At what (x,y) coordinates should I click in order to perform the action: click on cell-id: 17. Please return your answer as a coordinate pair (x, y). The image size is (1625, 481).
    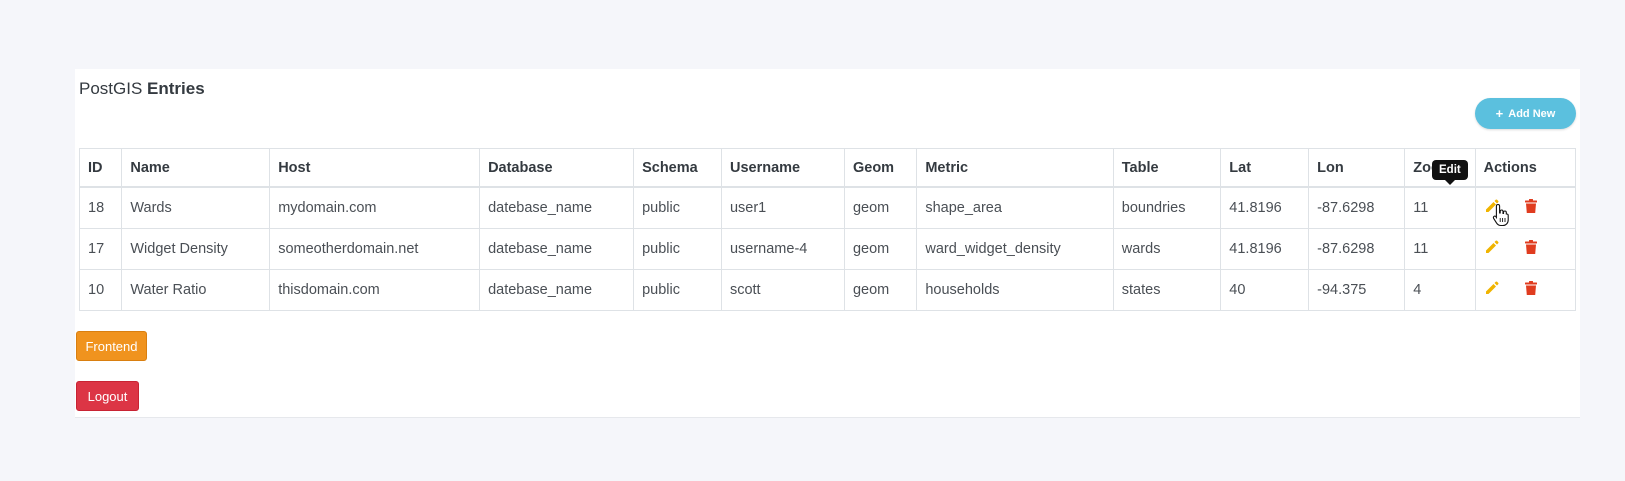
    Looking at the image, I should click on (100, 249).